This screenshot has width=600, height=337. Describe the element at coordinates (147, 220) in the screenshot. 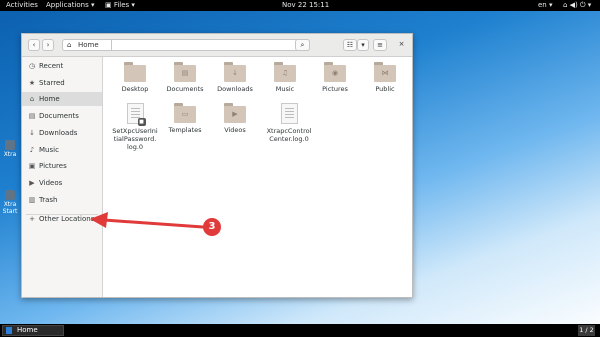

I see `annotation-arrow` at that location.